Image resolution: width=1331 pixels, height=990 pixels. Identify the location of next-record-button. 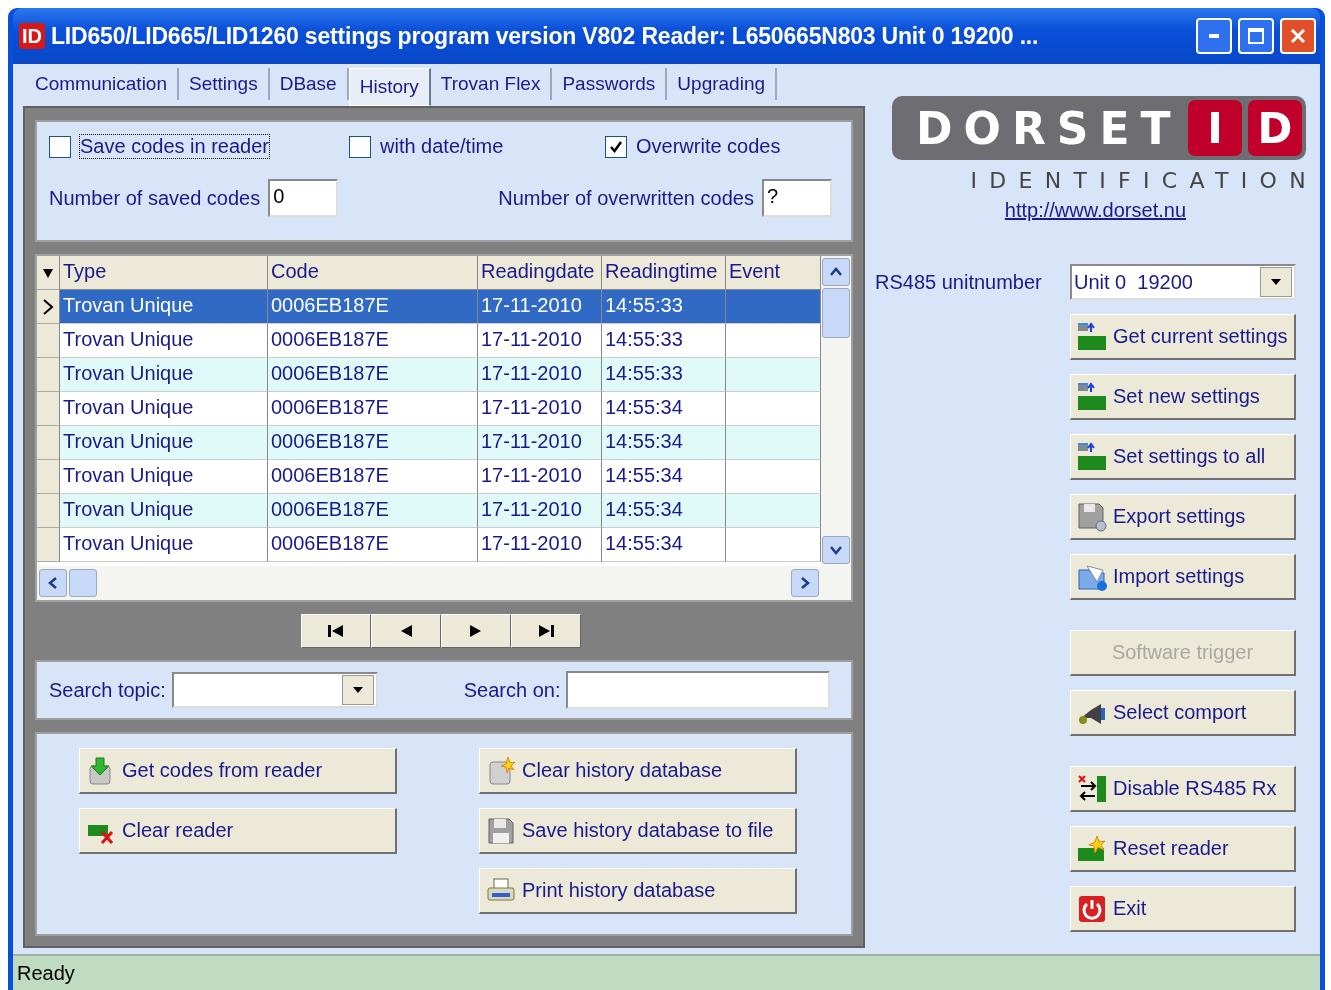
(476, 631).